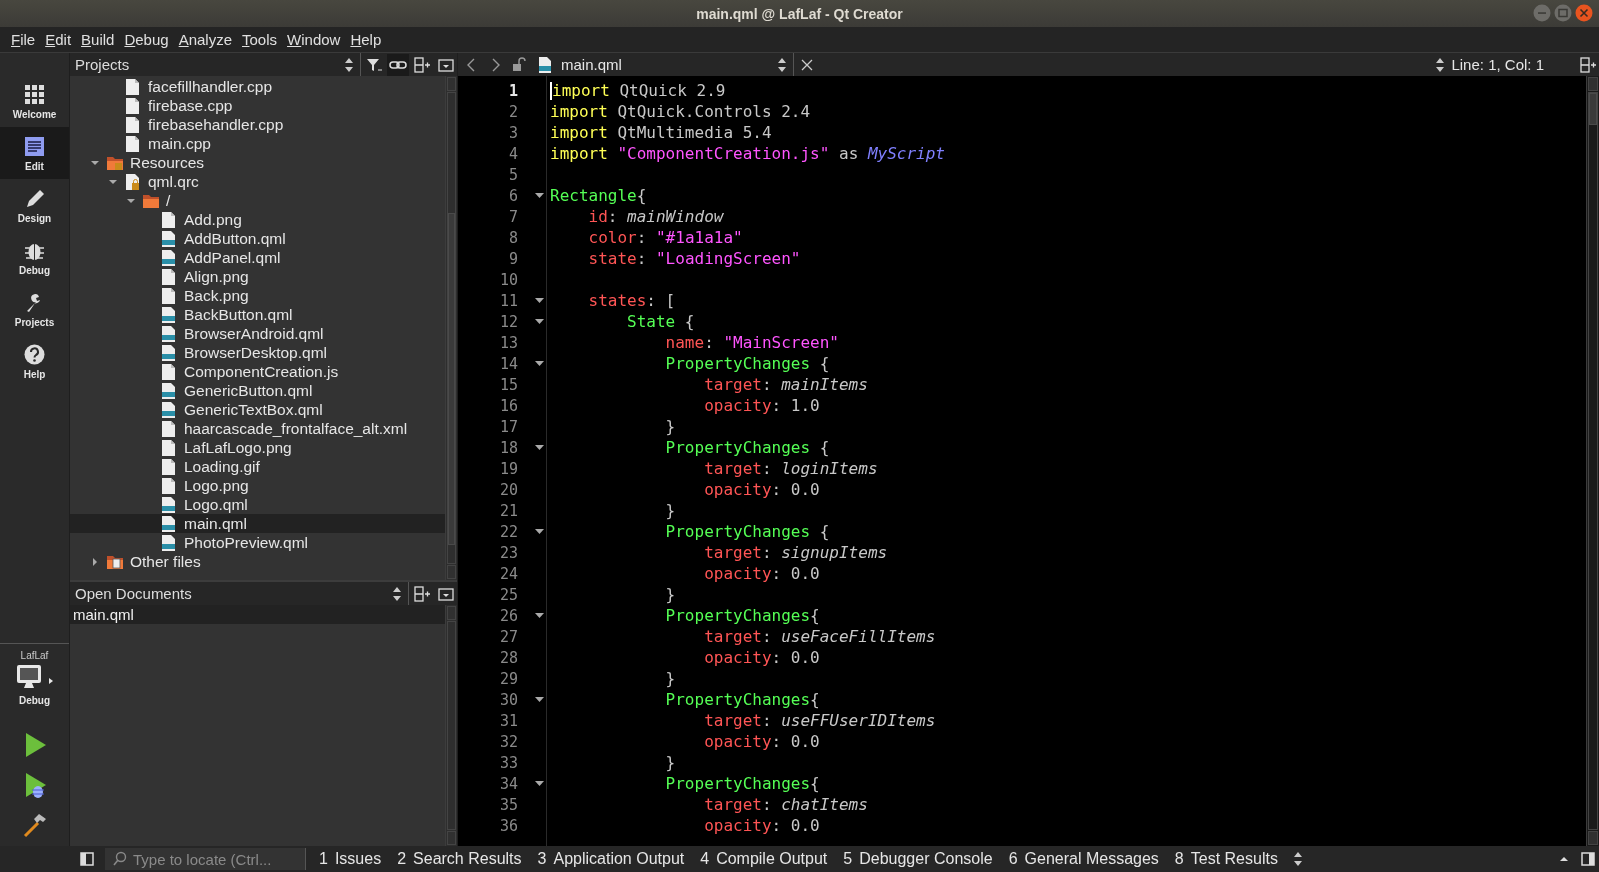 Image resolution: width=1599 pixels, height=872 pixels. I want to click on code-token: id, so click(597, 216).